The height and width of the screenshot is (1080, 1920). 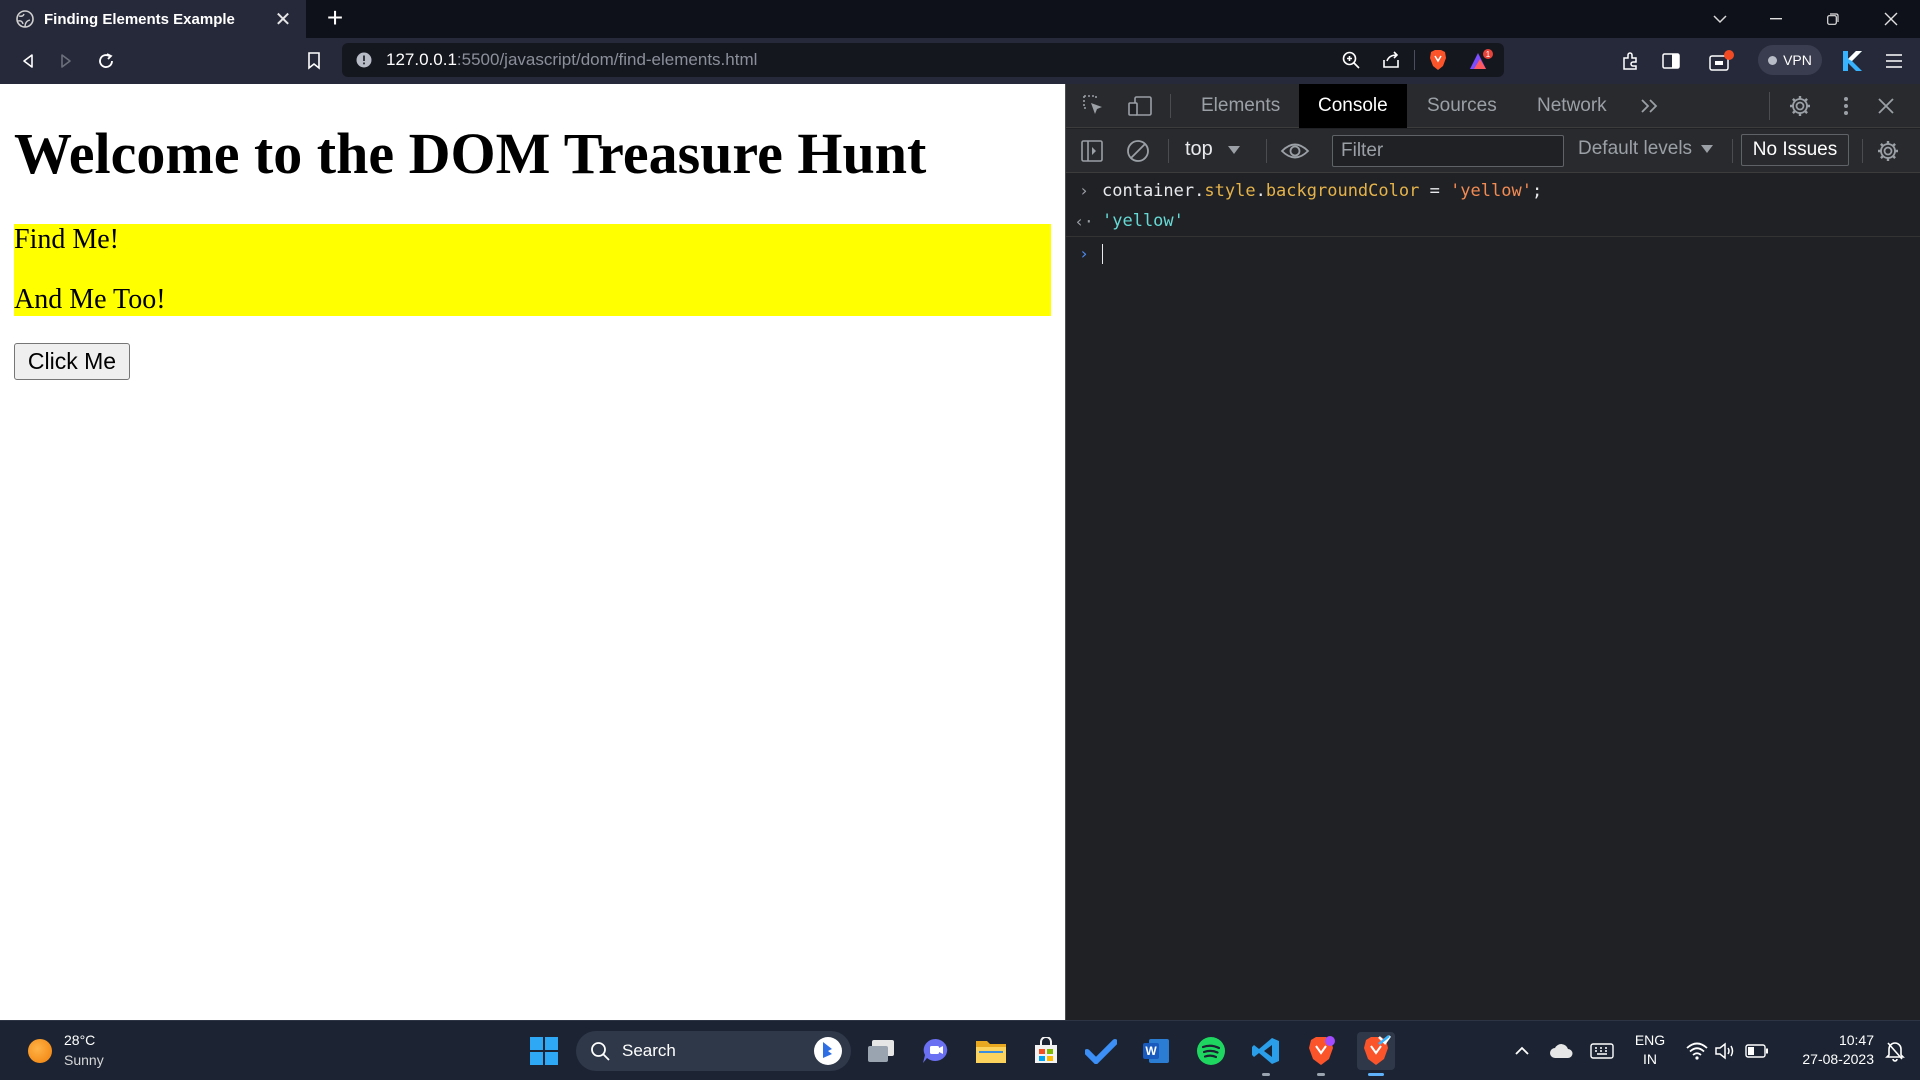 I want to click on console-result-value: 'yellow', so click(x=1143, y=221).